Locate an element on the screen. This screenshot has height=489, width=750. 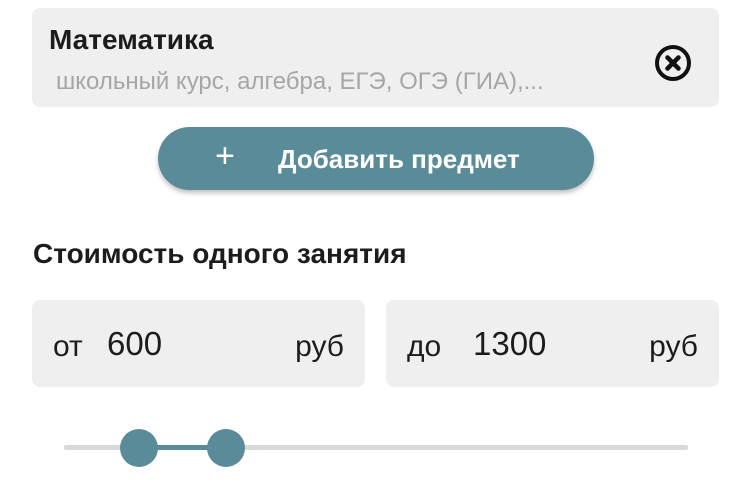
price-from-field: от руб is located at coordinates (198, 343).